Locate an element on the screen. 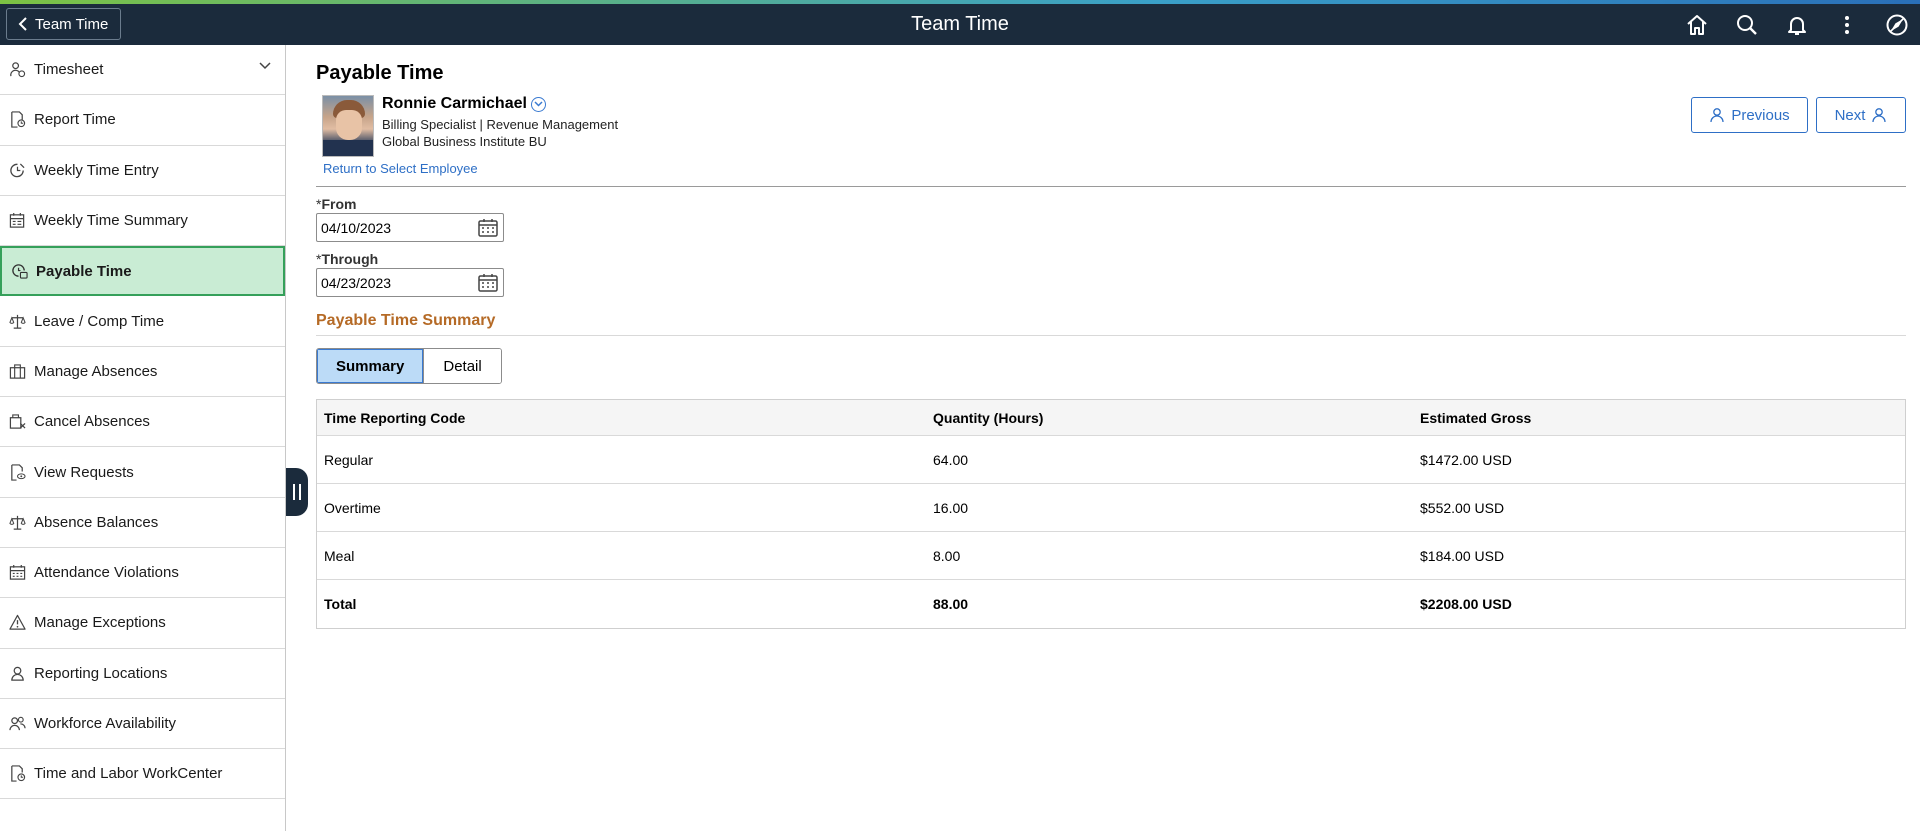 The image size is (1920, 831). sidebar-item-manage-exceptions: Manage Exceptions is located at coordinates (142, 623).